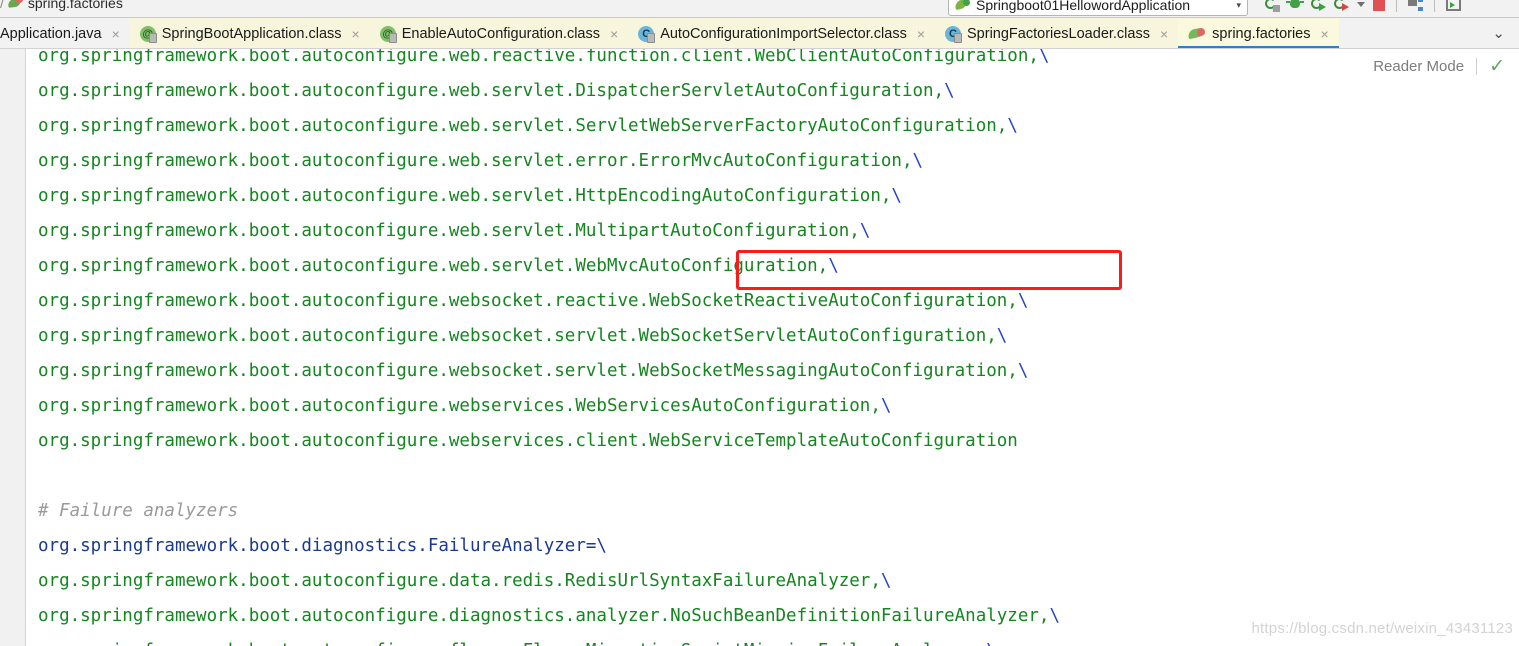 The width and height of the screenshot is (1519, 646). What do you see at coordinates (1396, 6) in the screenshot?
I see `toolbar-divider` at bounding box center [1396, 6].